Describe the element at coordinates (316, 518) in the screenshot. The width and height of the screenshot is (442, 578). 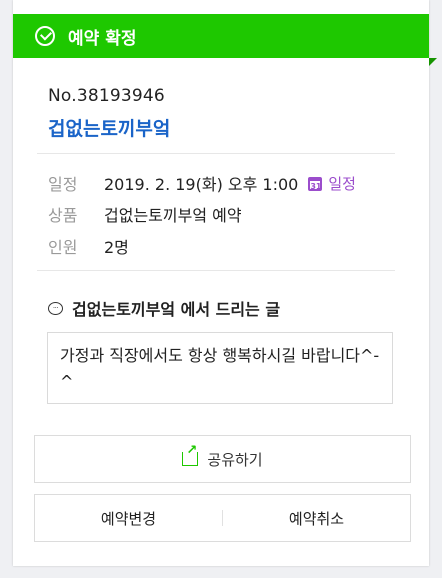
I see `cancel-reservation-button: 예약취소` at that location.